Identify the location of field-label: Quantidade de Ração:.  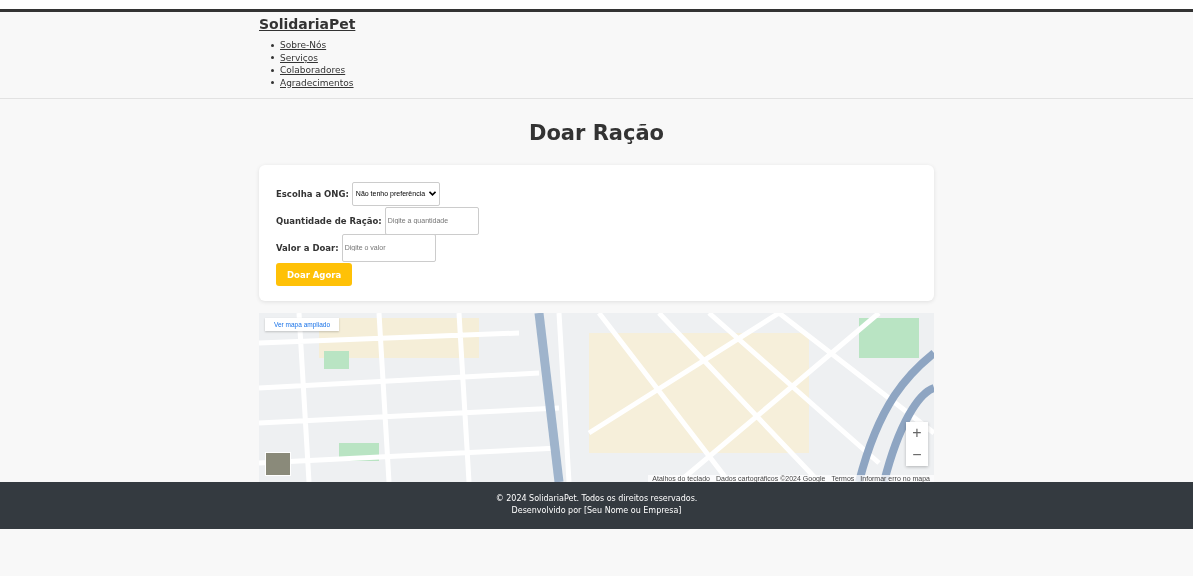
(329, 220).